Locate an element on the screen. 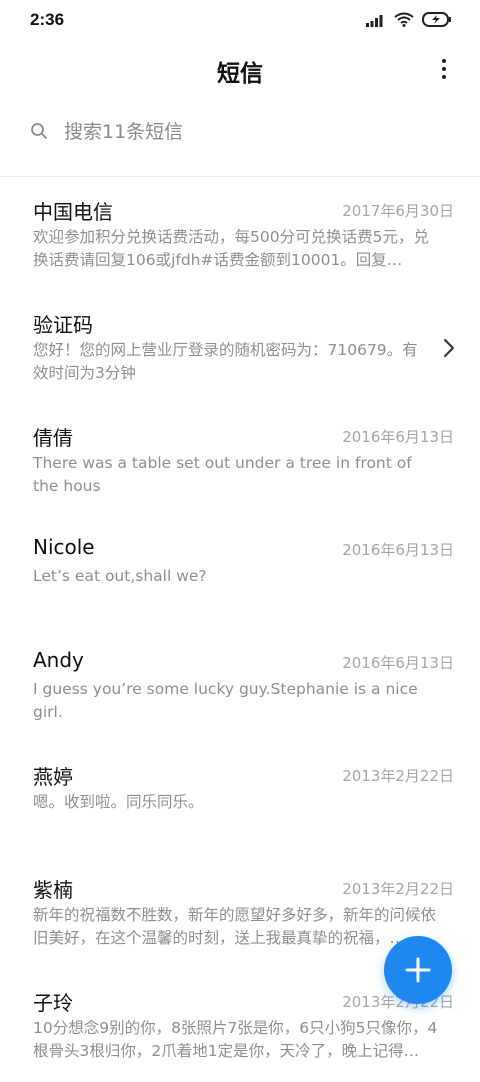  divider is located at coordinates (240, 176).